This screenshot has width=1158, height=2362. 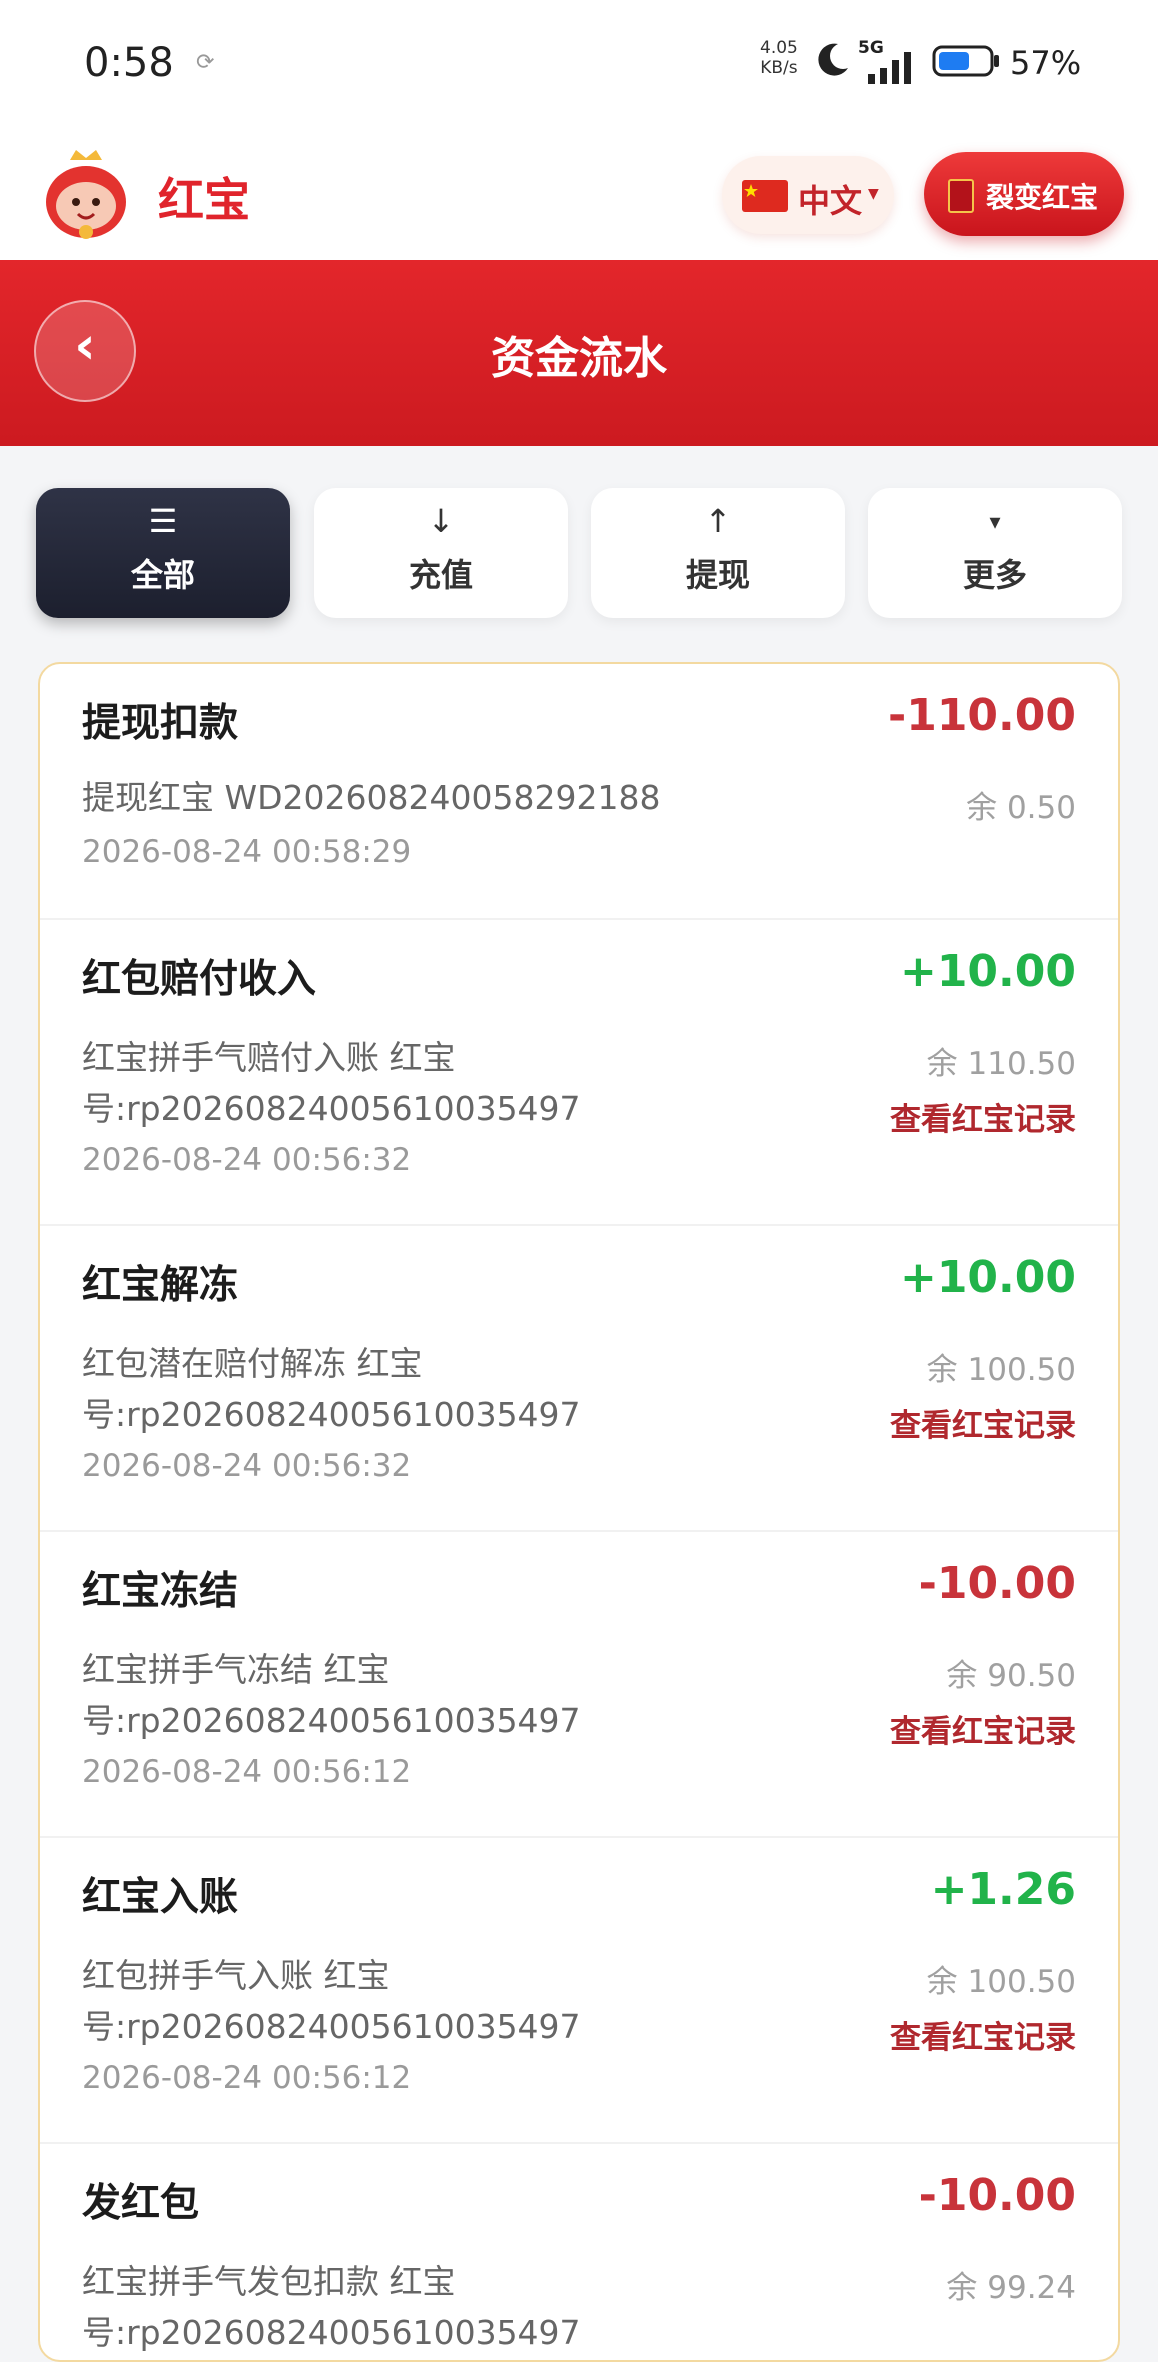 I want to click on net-speed-value: 4.05, so click(x=779, y=48).